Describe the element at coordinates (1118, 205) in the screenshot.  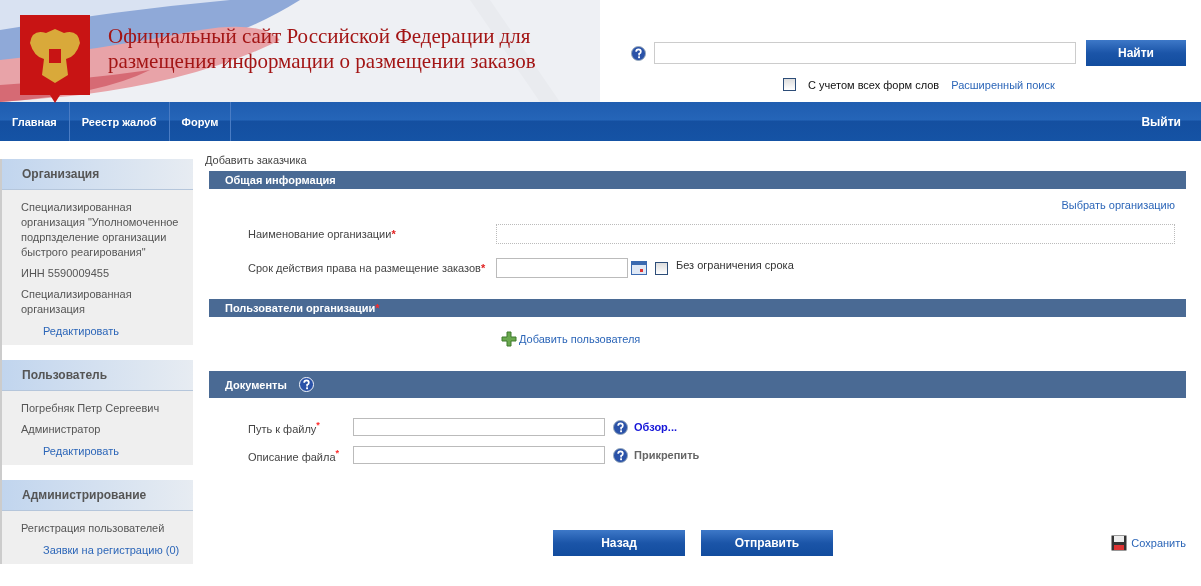
I see `select-organization-link: Выбрать организацию` at that location.